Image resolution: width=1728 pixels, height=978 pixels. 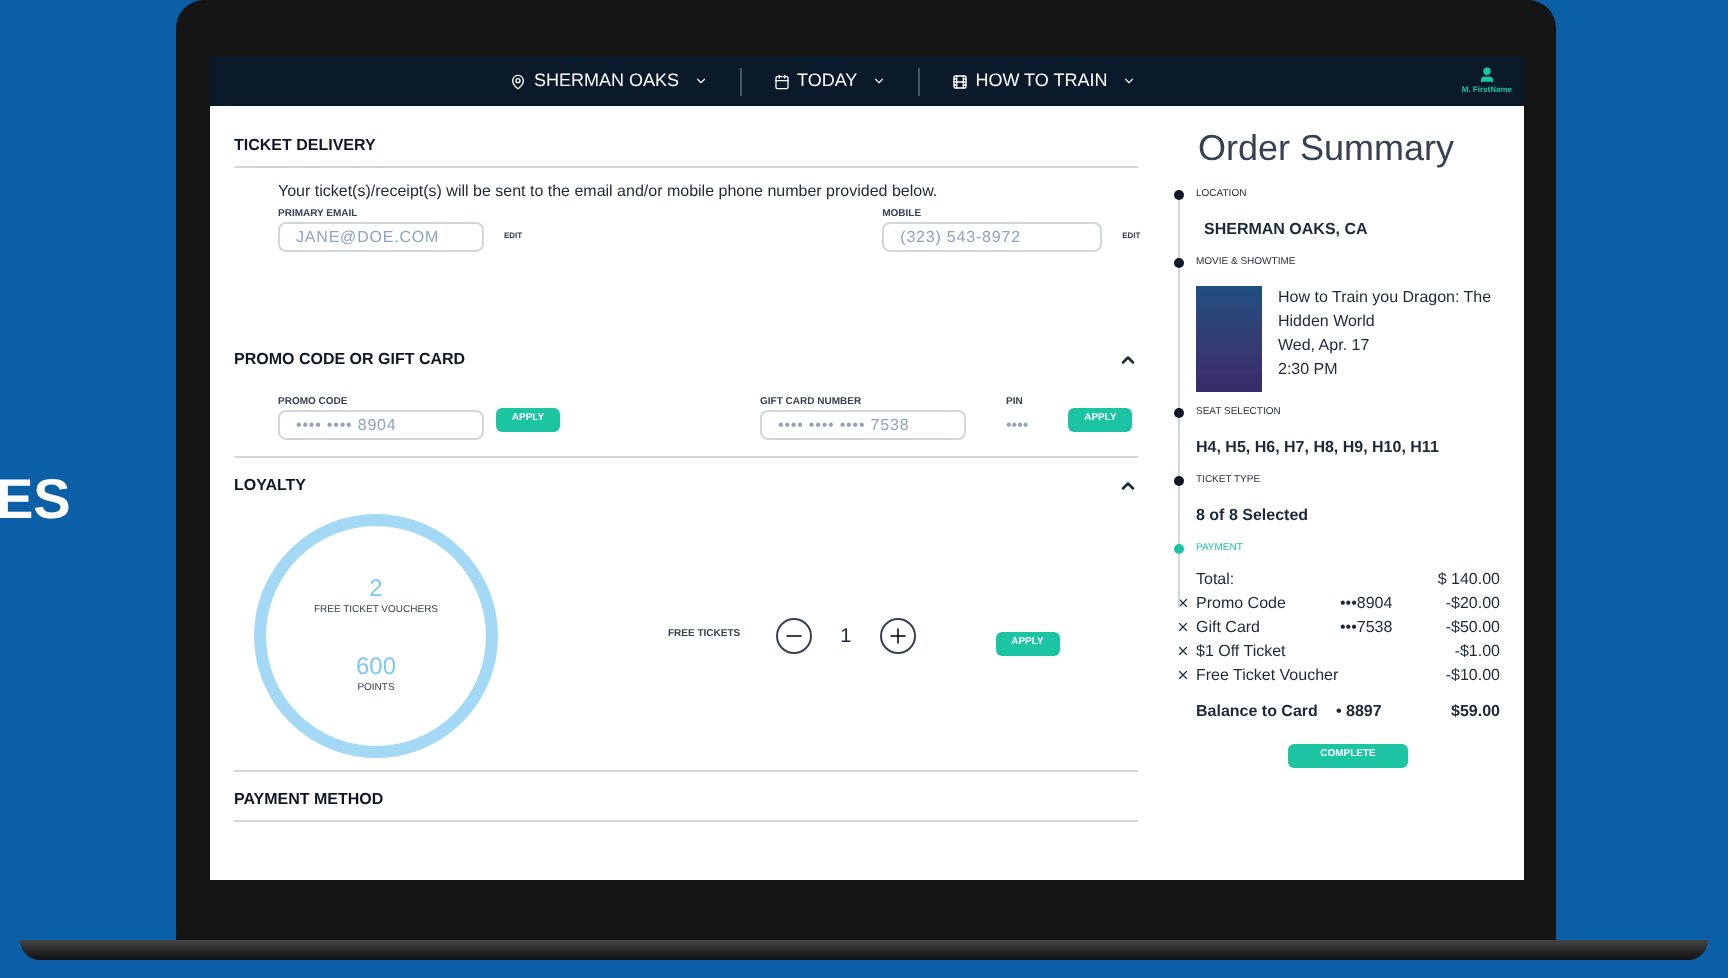 I want to click on user-icon, so click(x=1486, y=75).